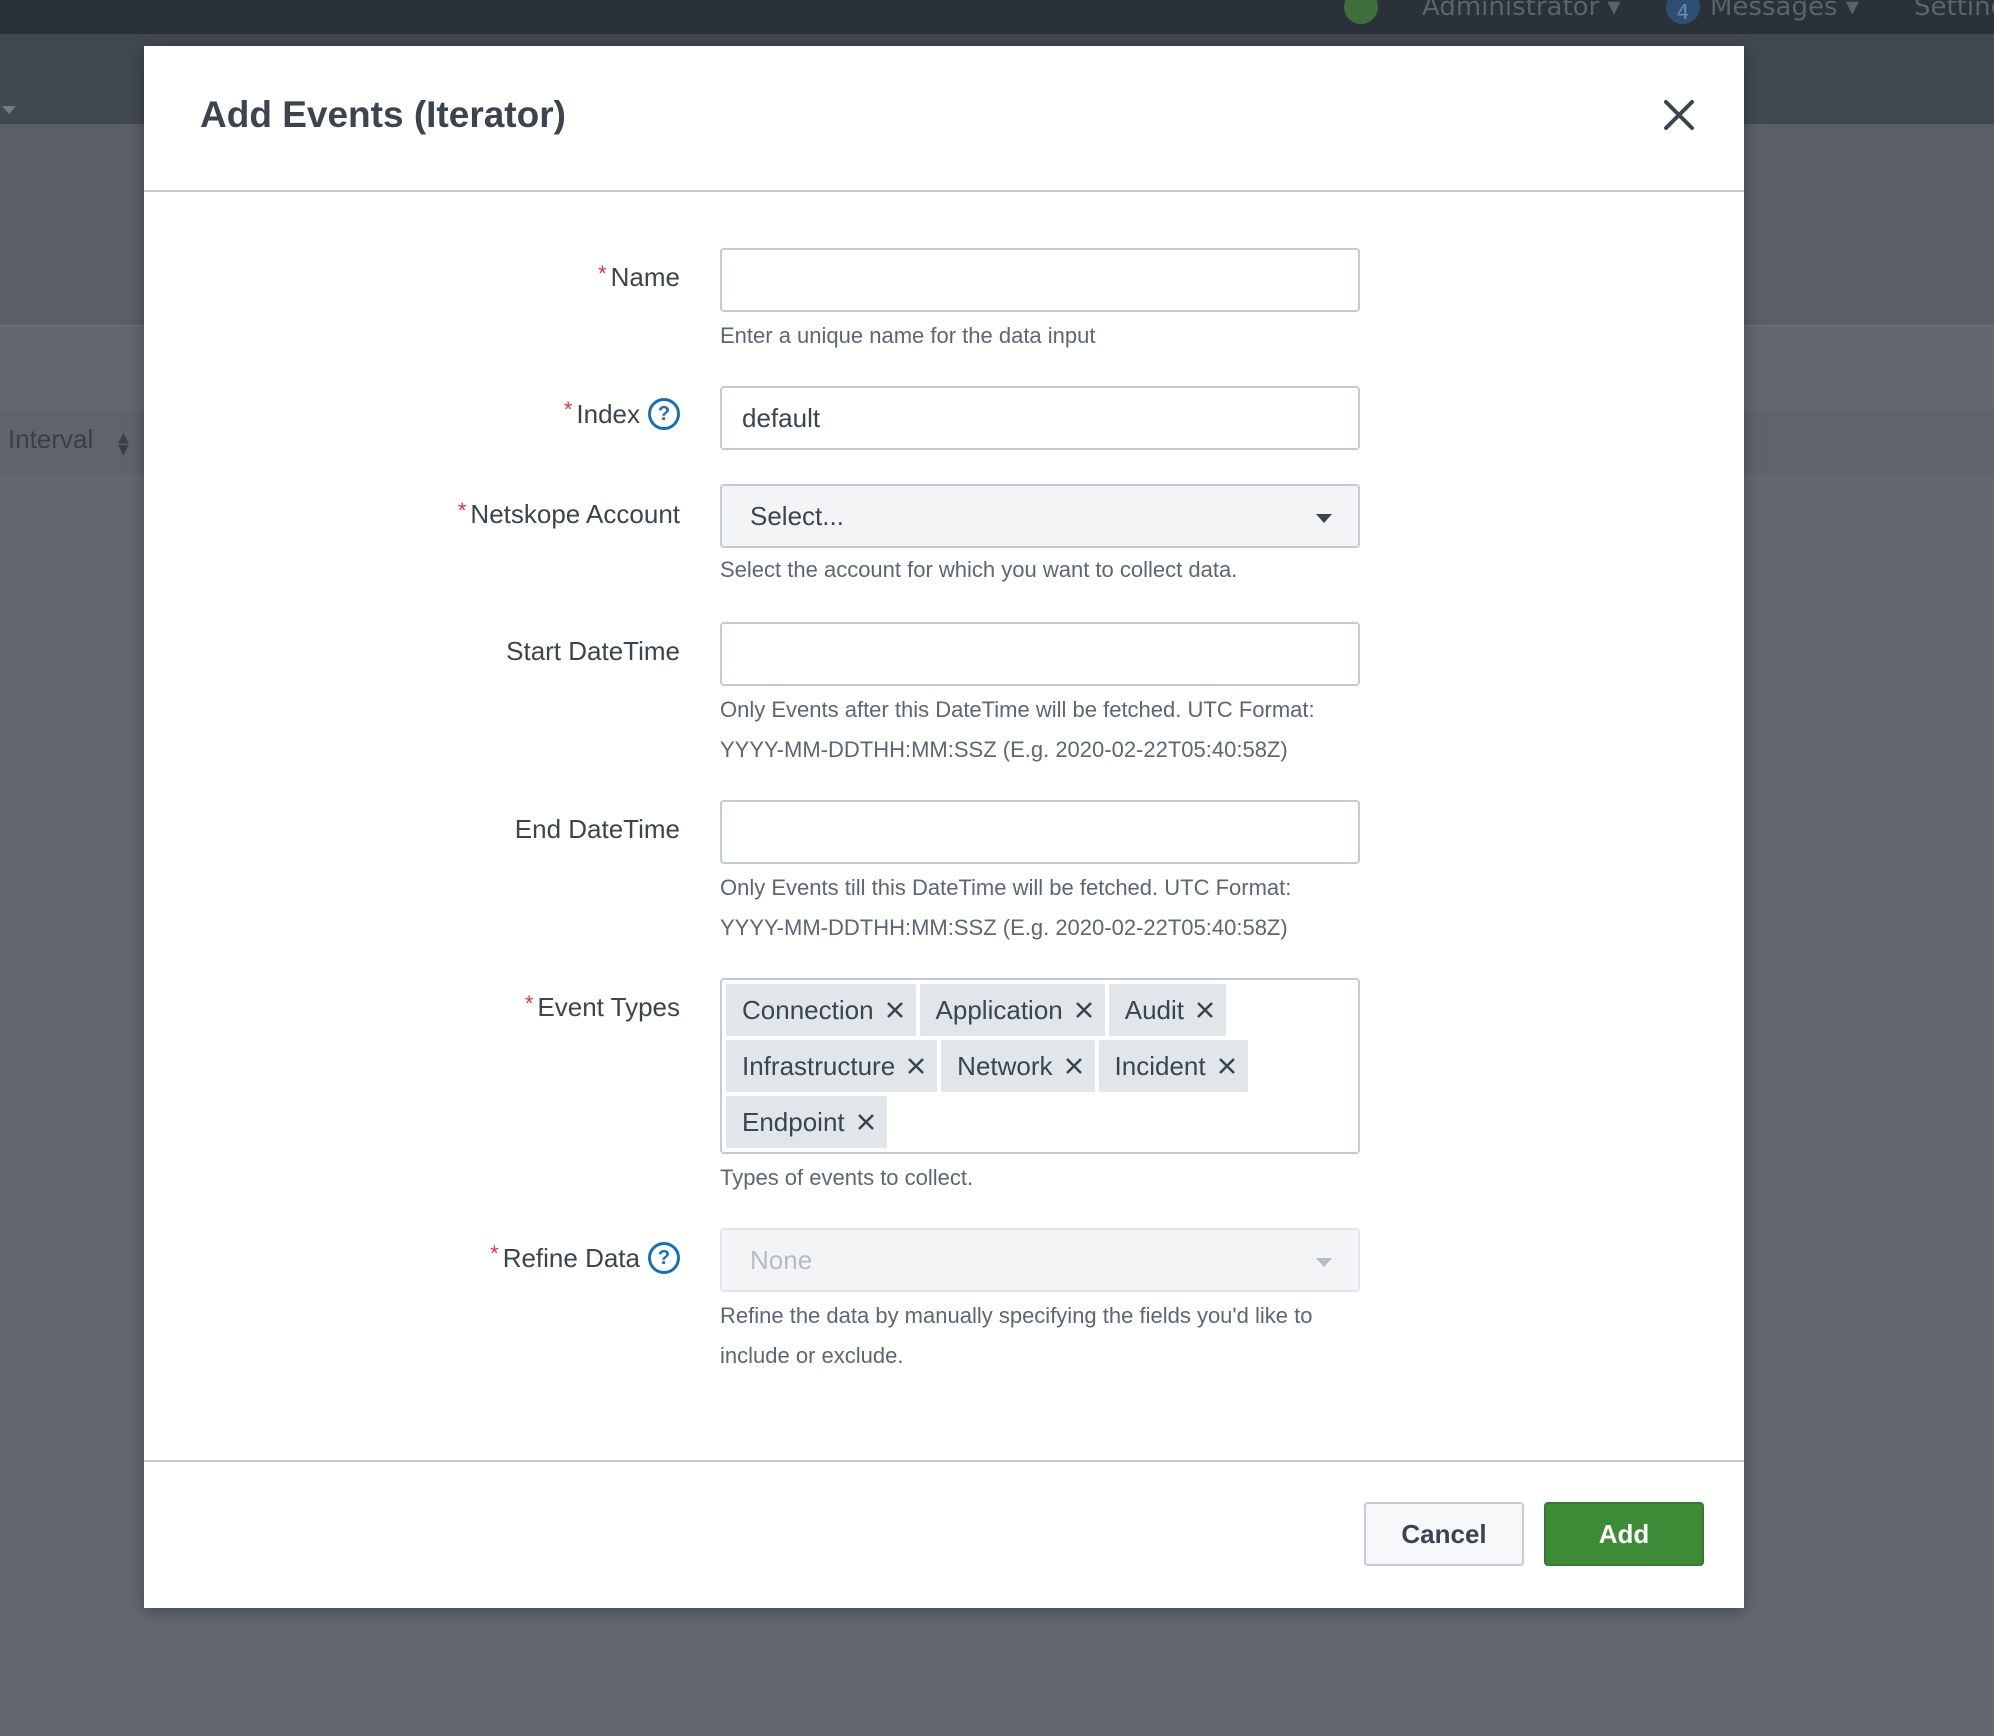 The image size is (1994, 1736). Describe the element at coordinates (944, 1534) in the screenshot. I see `modal-footer: Cancel Add` at that location.